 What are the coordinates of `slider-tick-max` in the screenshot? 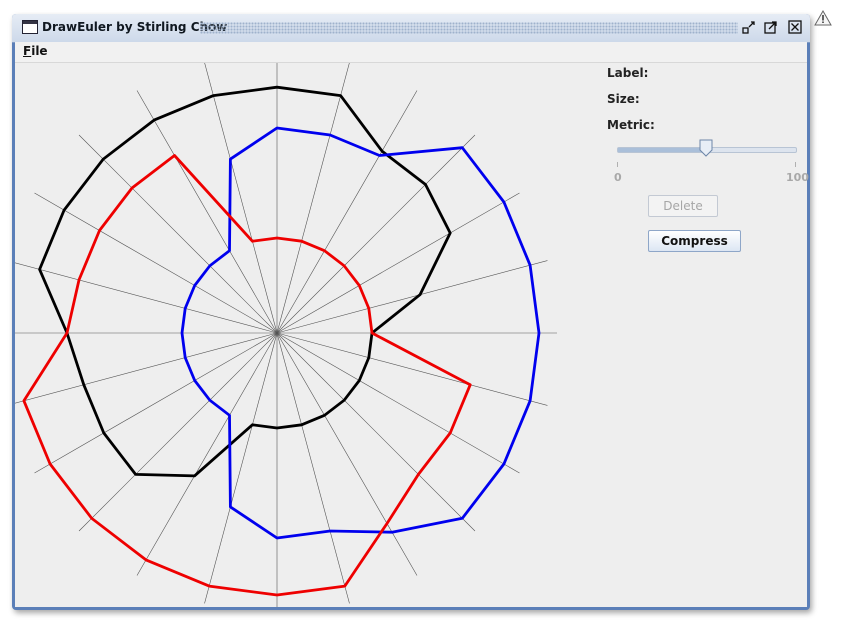 It's located at (795, 164).